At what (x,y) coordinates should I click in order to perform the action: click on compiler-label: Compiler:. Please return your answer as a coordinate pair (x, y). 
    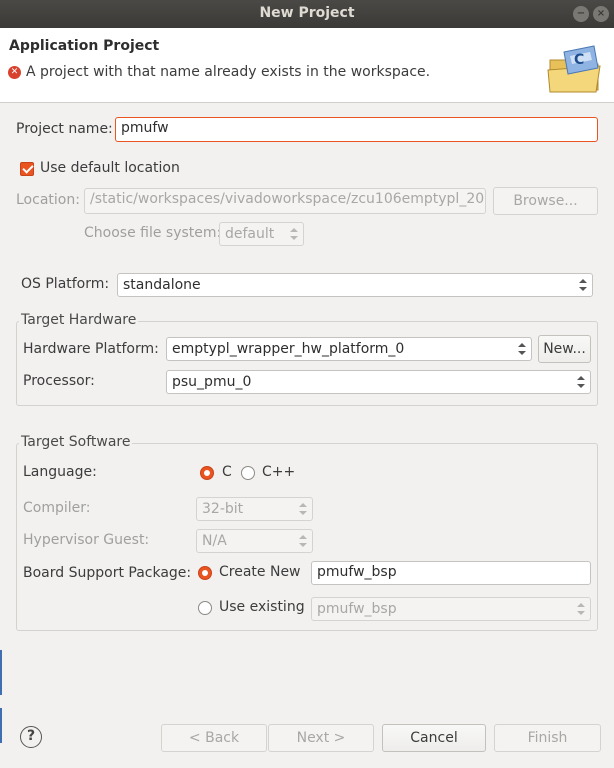
    Looking at the image, I should click on (57, 508).